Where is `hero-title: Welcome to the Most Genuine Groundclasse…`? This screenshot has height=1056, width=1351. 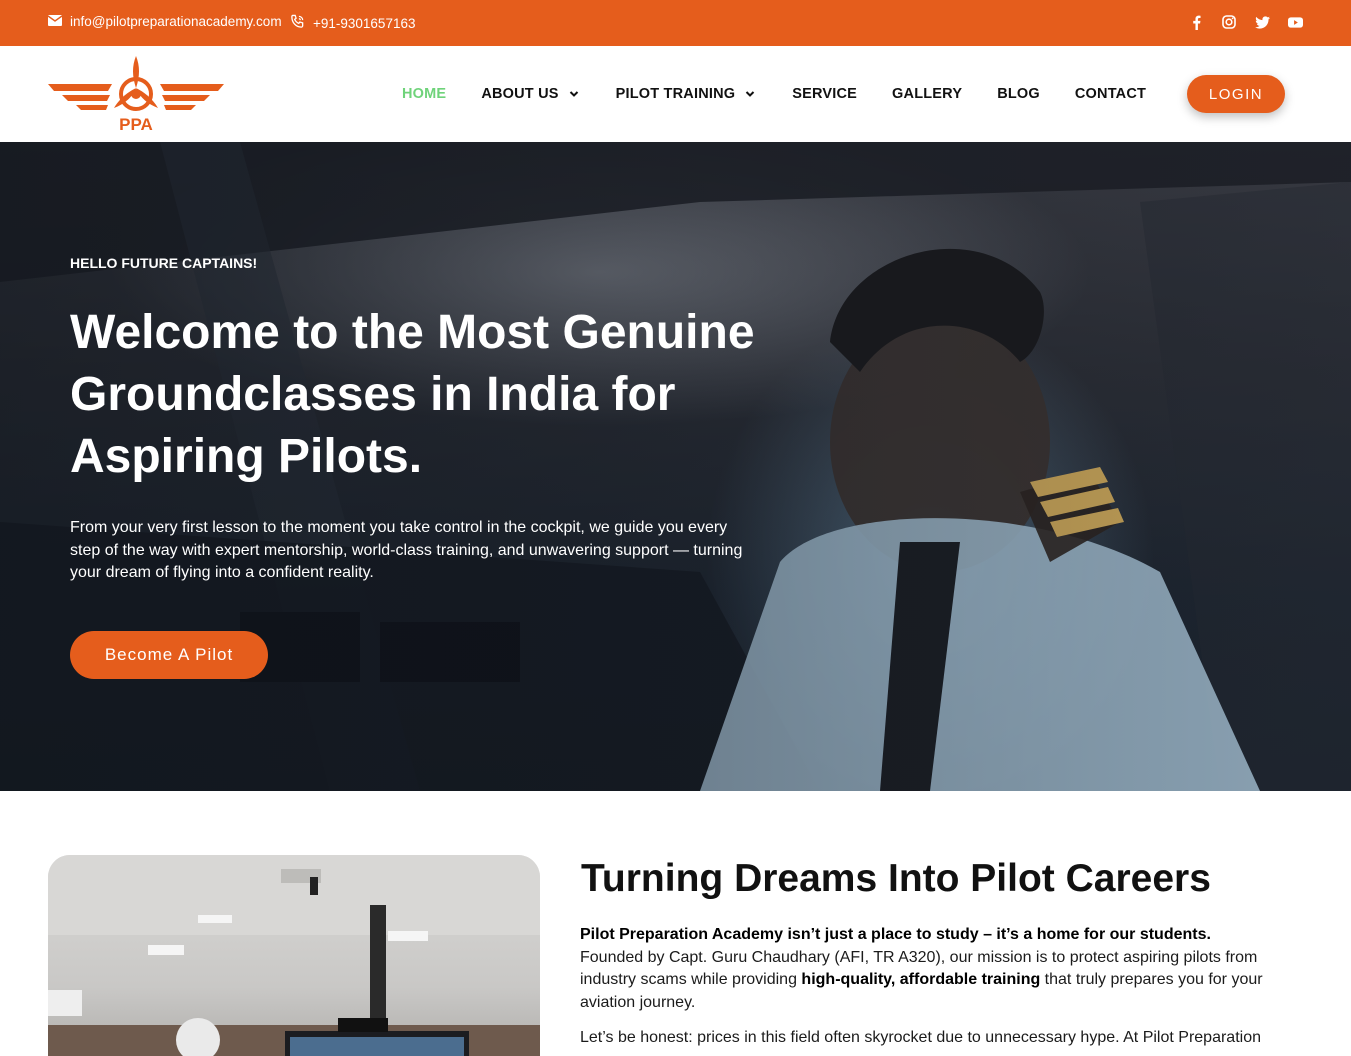
hero-title: Welcome to the Most Genuine Groundclasse… is located at coordinates (412, 394).